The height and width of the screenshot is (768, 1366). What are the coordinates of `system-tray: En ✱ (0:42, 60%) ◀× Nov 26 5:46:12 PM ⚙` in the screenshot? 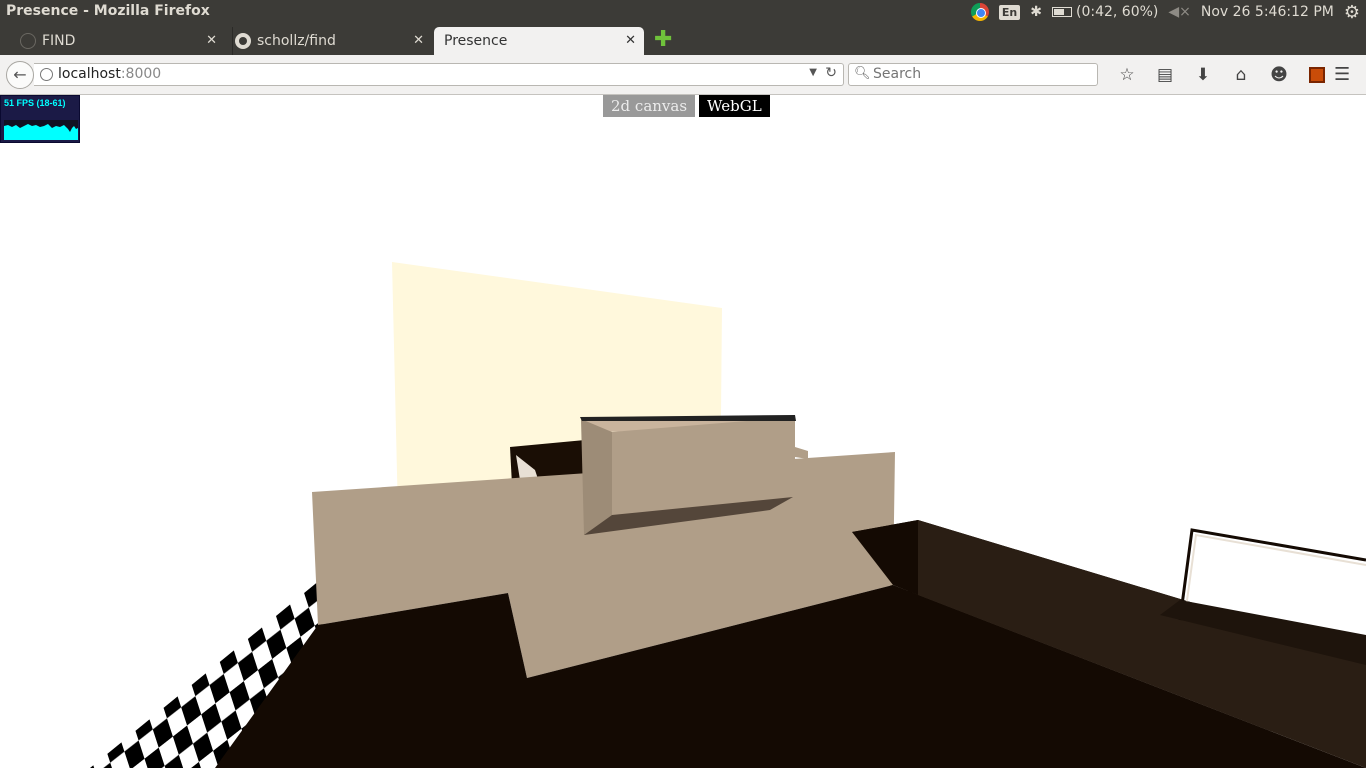 It's located at (1168, 12).